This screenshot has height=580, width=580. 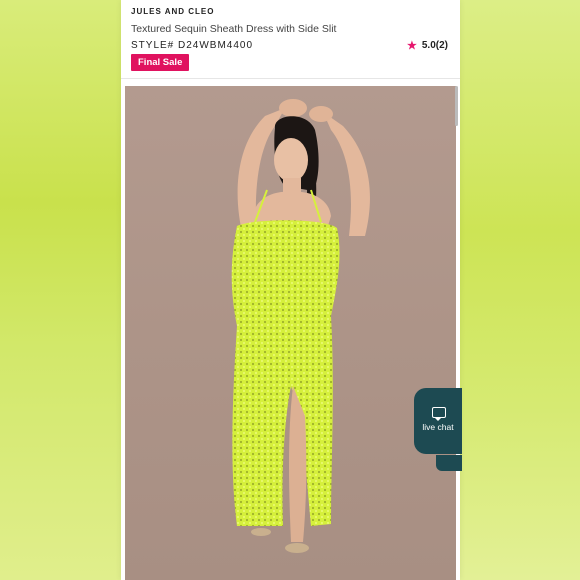 What do you see at coordinates (160, 62) in the screenshot?
I see `final-sale-badge: Final Sale` at bounding box center [160, 62].